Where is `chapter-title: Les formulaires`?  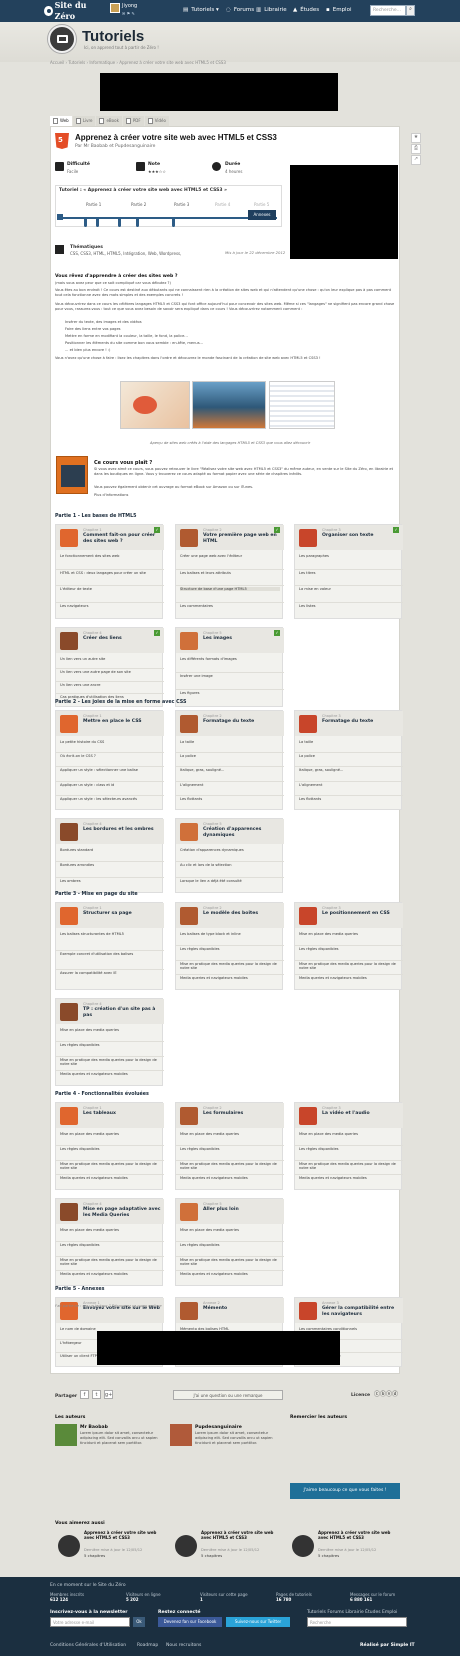
chapter-title: Les formulaires is located at coordinates (242, 1114).